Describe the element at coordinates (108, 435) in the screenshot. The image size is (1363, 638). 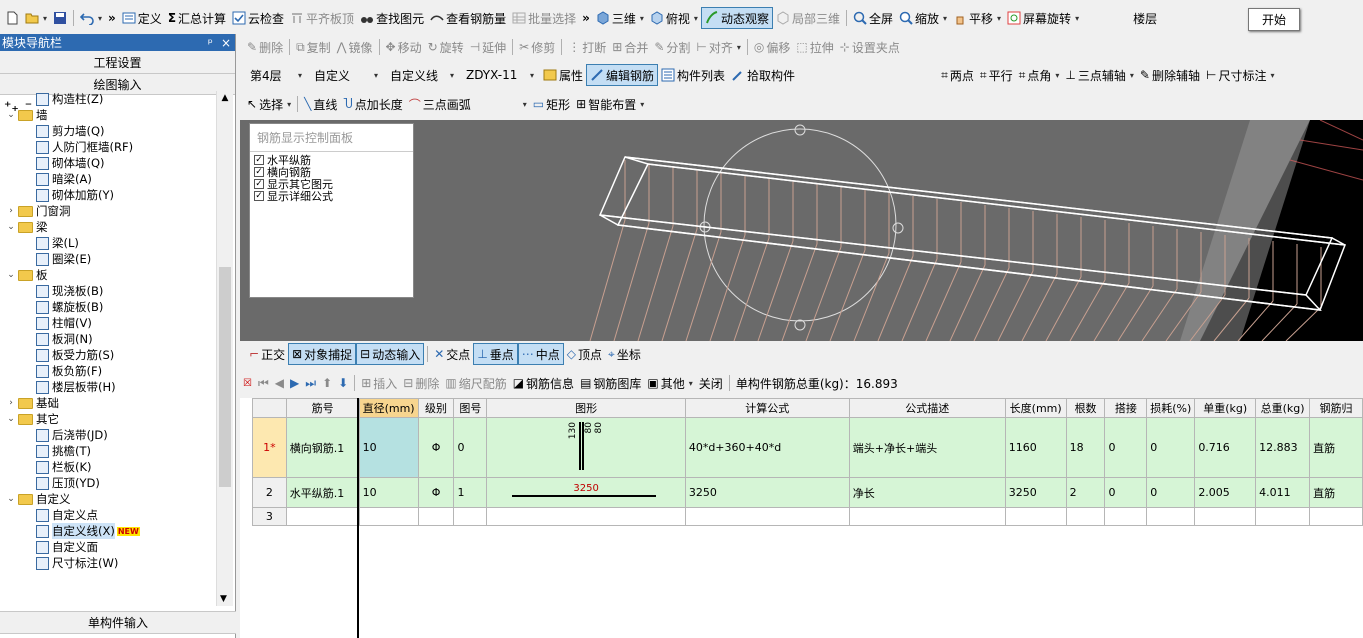
I see `tree-item: 后浇带(JD)` at that location.